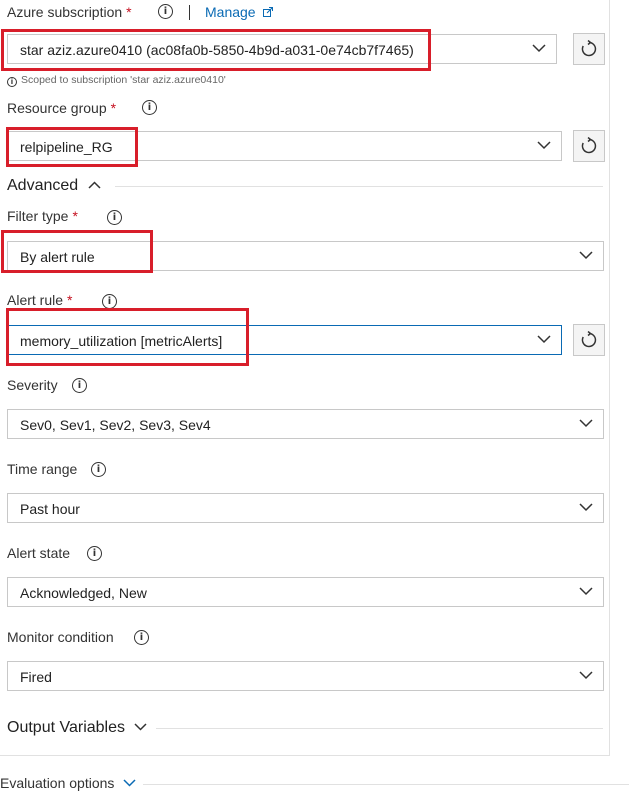 This screenshot has width=632, height=803. I want to click on severity-select: Sev0, Sev1, Sev2, Sev3, Sev4, so click(305, 424).